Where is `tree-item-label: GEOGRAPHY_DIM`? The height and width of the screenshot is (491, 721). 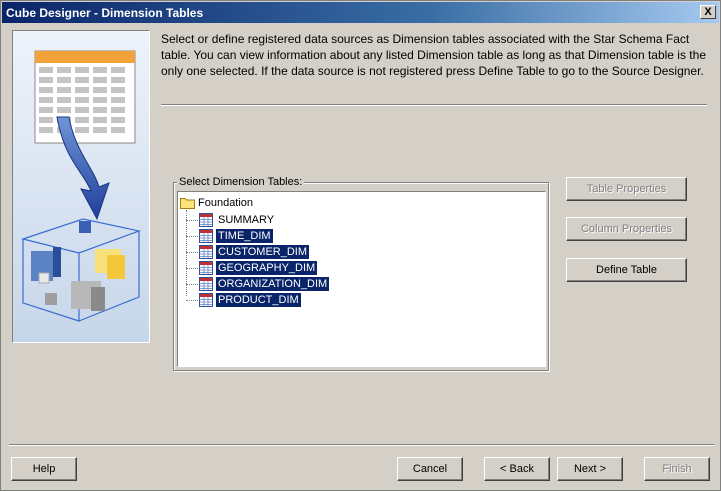
tree-item-label: GEOGRAPHY_DIM is located at coordinates (267, 268).